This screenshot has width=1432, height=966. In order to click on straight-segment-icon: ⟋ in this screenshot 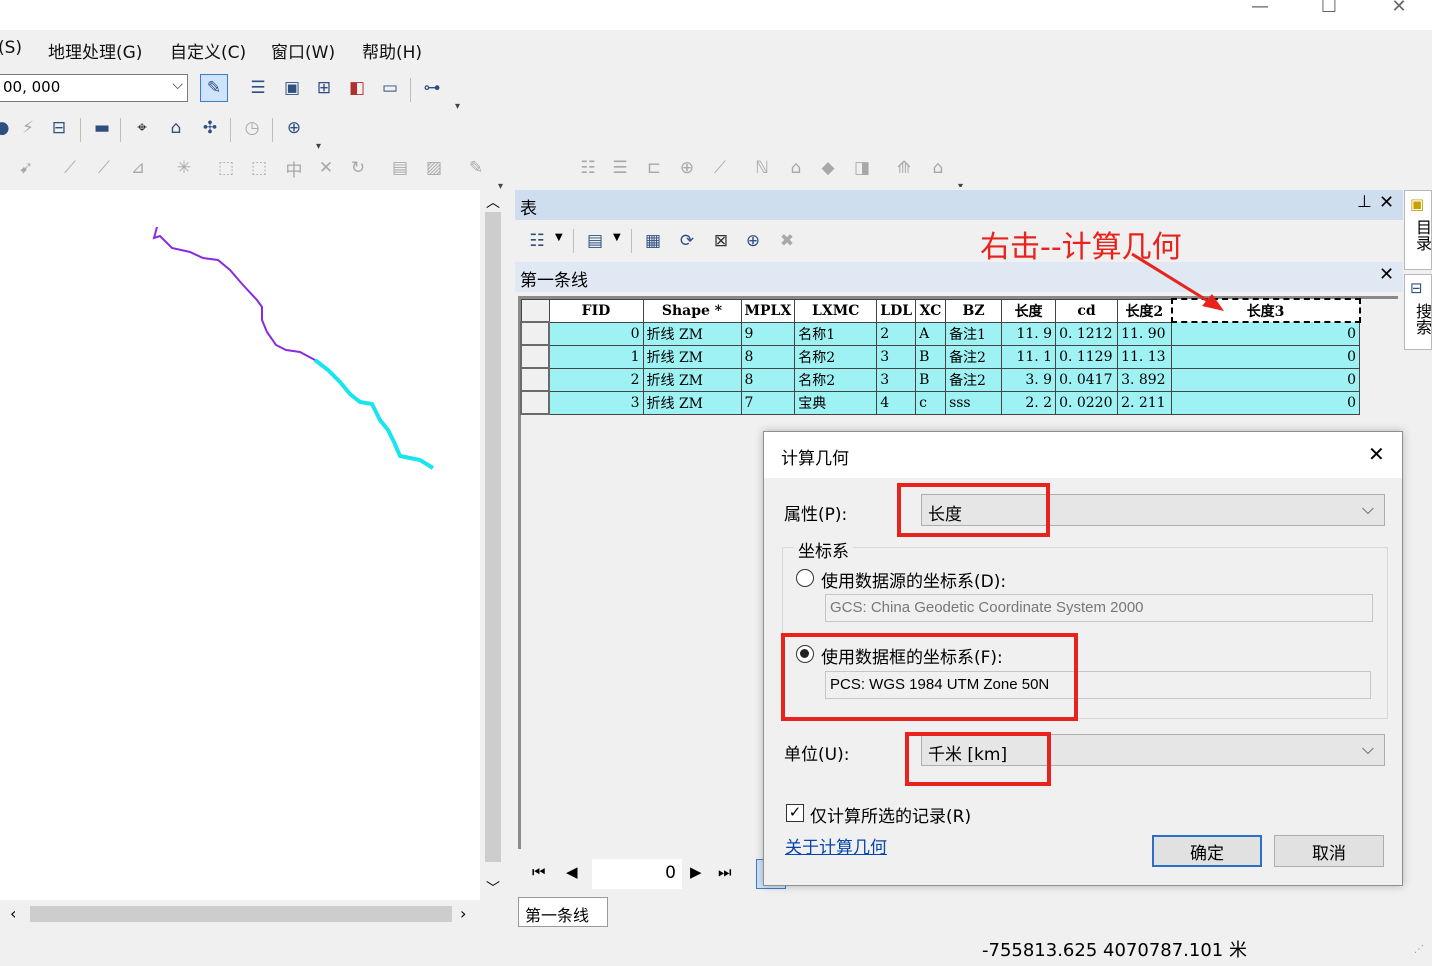, I will do `click(70, 168)`.